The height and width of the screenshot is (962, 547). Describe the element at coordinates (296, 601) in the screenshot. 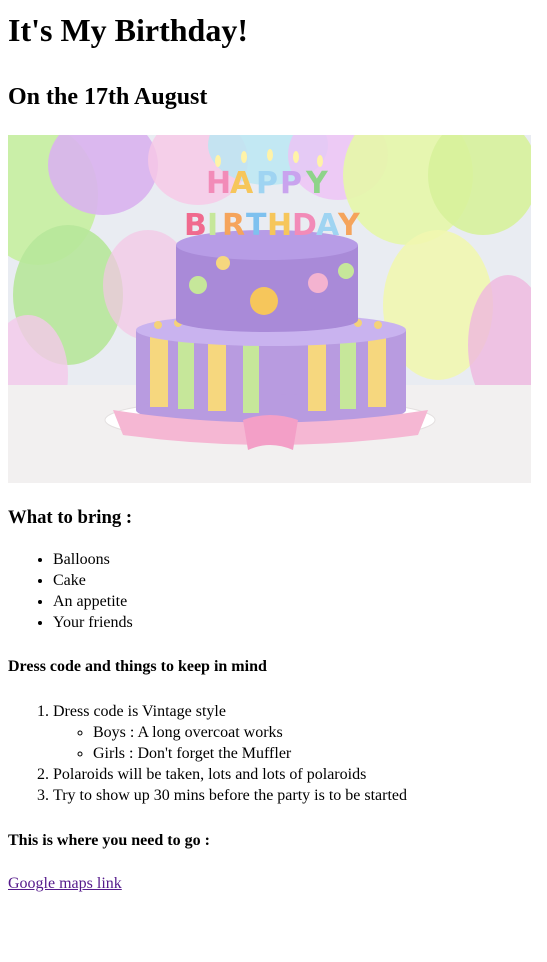

I see `list-item: An appetite` at that location.